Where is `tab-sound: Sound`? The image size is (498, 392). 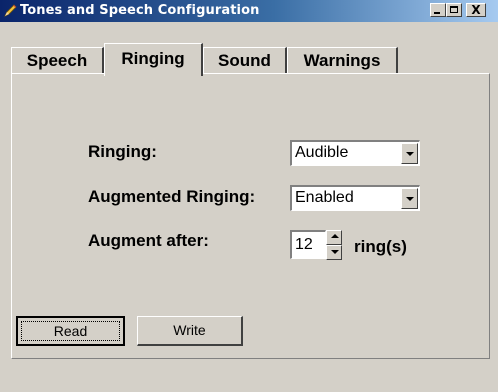
tab-sound: Sound is located at coordinates (245, 60).